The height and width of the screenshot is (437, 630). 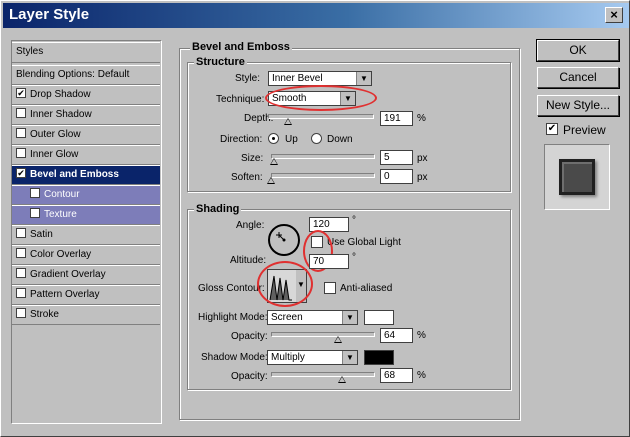 I want to click on sidebar-item-stroke: Stroke, so click(x=86, y=315).